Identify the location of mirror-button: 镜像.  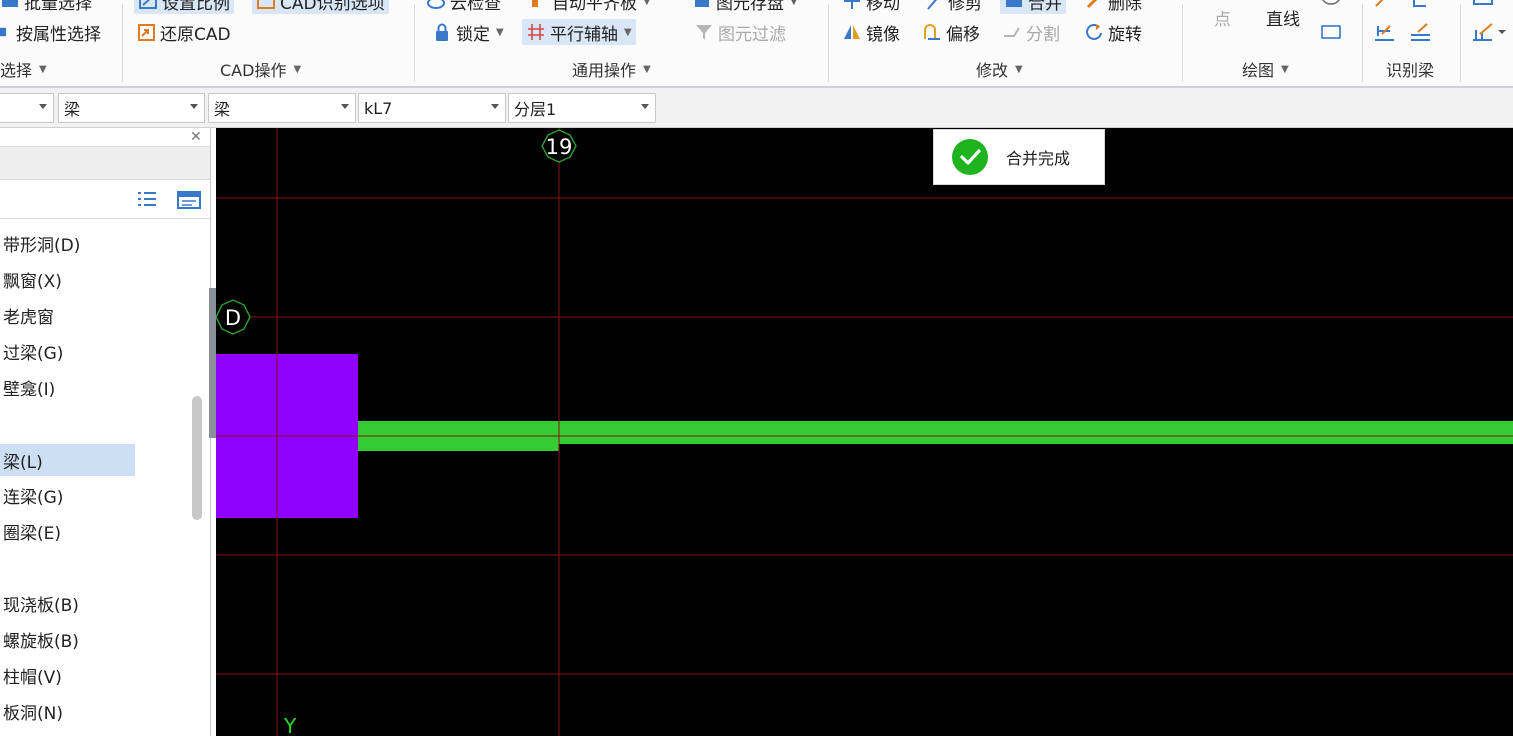
(871, 32).